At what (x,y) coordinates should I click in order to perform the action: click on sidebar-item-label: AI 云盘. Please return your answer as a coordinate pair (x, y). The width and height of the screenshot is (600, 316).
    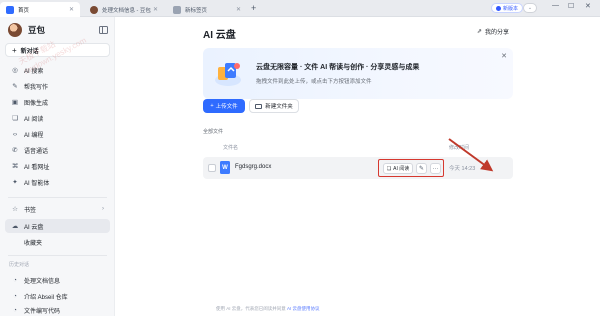
    Looking at the image, I should click on (34, 227).